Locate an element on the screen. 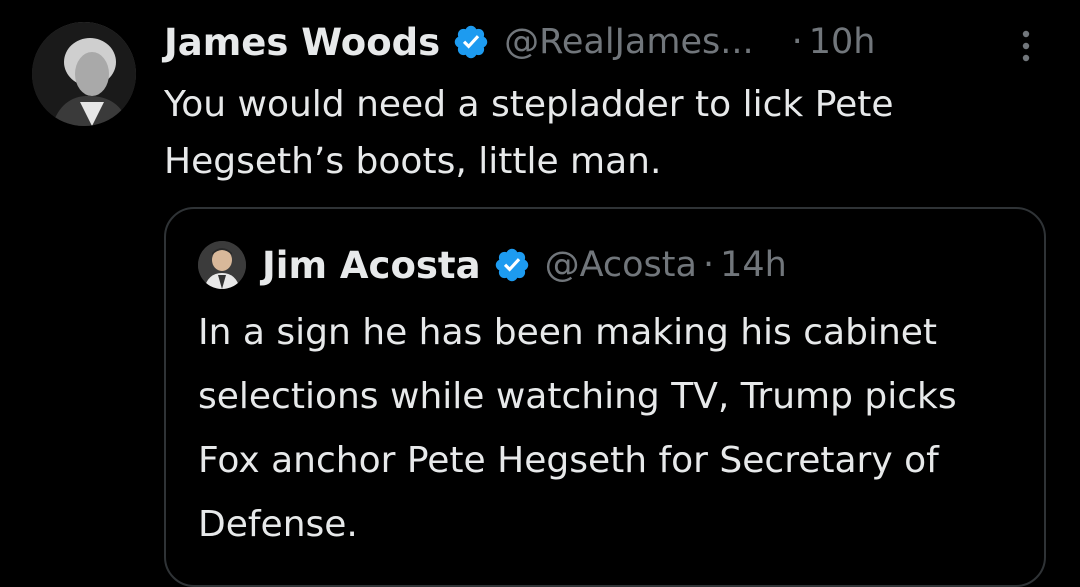 This screenshot has height=587, width=1080. quoted-author-avatar is located at coordinates (222, 265).